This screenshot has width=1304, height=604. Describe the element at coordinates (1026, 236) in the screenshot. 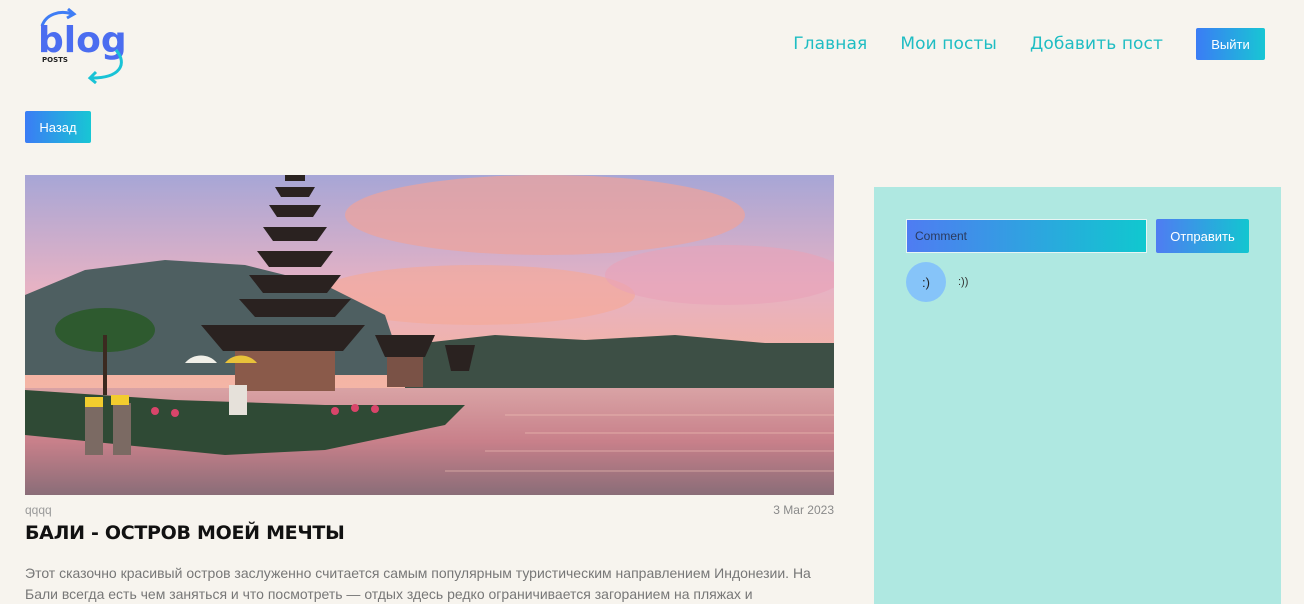

I see `comment-input` at that location.